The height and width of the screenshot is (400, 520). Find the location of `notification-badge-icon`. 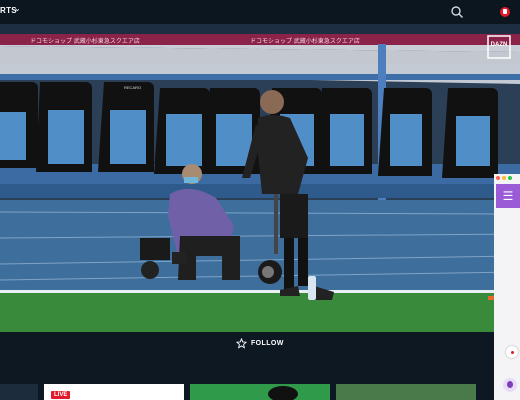

notification-badge-icon is located at coordinates (512, 352).